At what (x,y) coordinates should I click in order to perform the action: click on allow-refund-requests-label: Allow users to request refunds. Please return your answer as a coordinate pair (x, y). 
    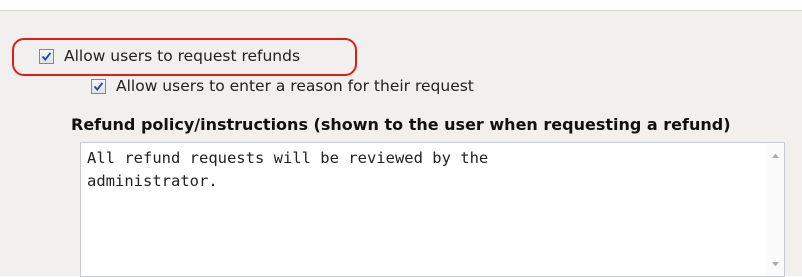
    Looking at the image, I should click on (182, 56).